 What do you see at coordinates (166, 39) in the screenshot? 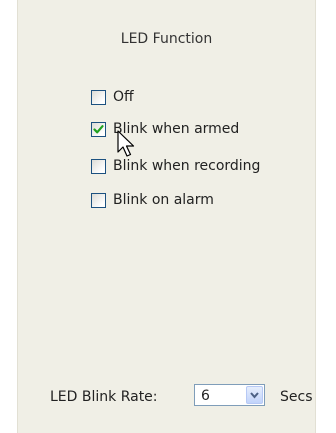
I see `panel-title: LED Function` at bounding box center [166, 39].